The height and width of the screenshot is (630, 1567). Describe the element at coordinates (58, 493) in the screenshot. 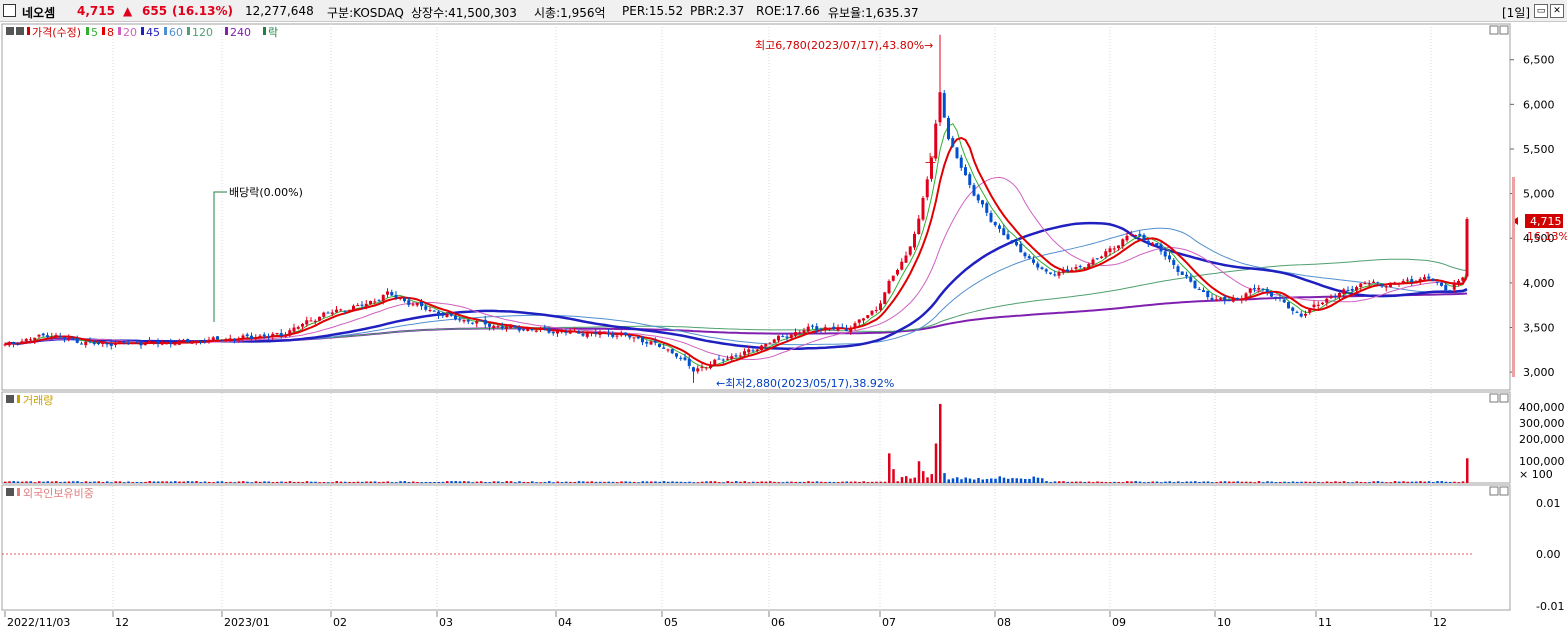

I see `foreign-legend-label: 외국인보유비중` at that location.